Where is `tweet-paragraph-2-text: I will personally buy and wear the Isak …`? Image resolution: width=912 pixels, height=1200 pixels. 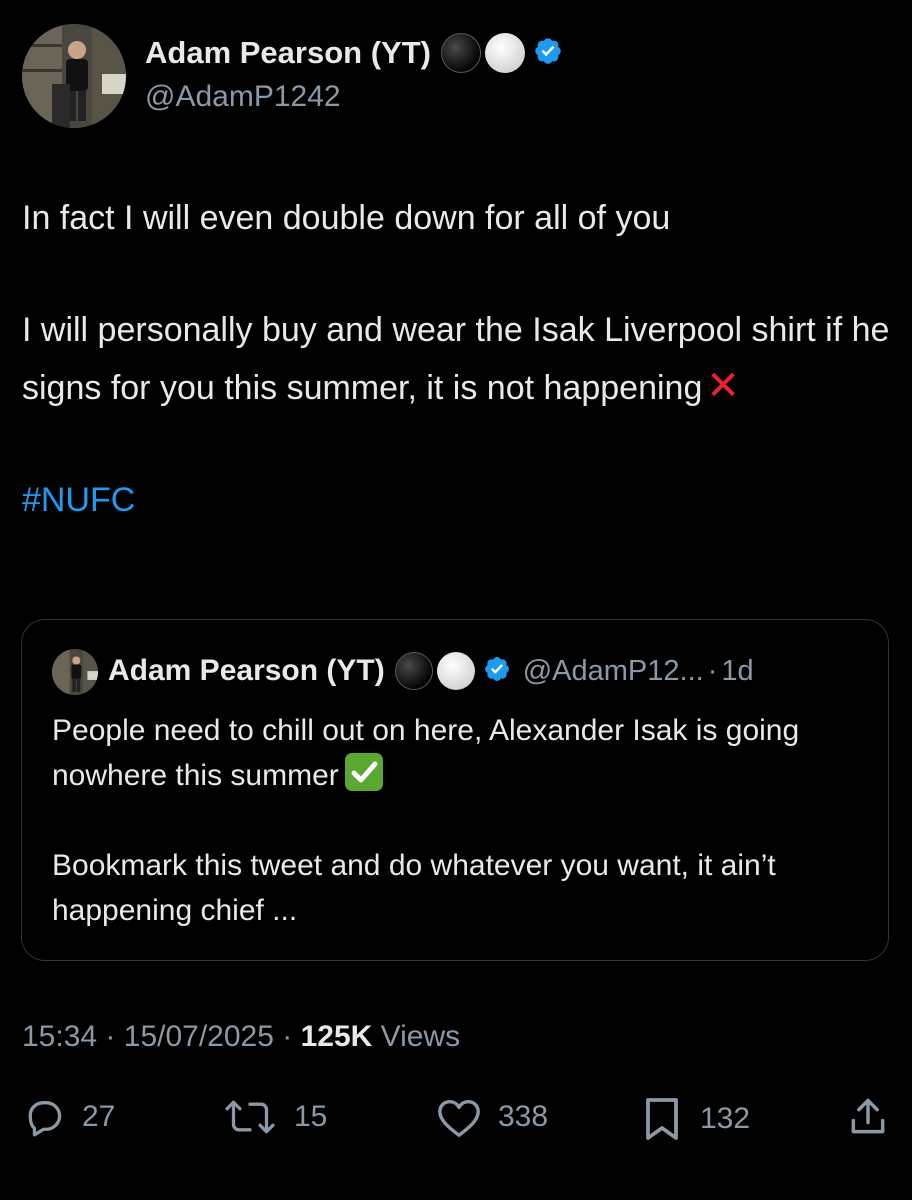 tweet-paragraph-2-text: I will personally buy and wear the Isak … is located at coordinates (456, 359).